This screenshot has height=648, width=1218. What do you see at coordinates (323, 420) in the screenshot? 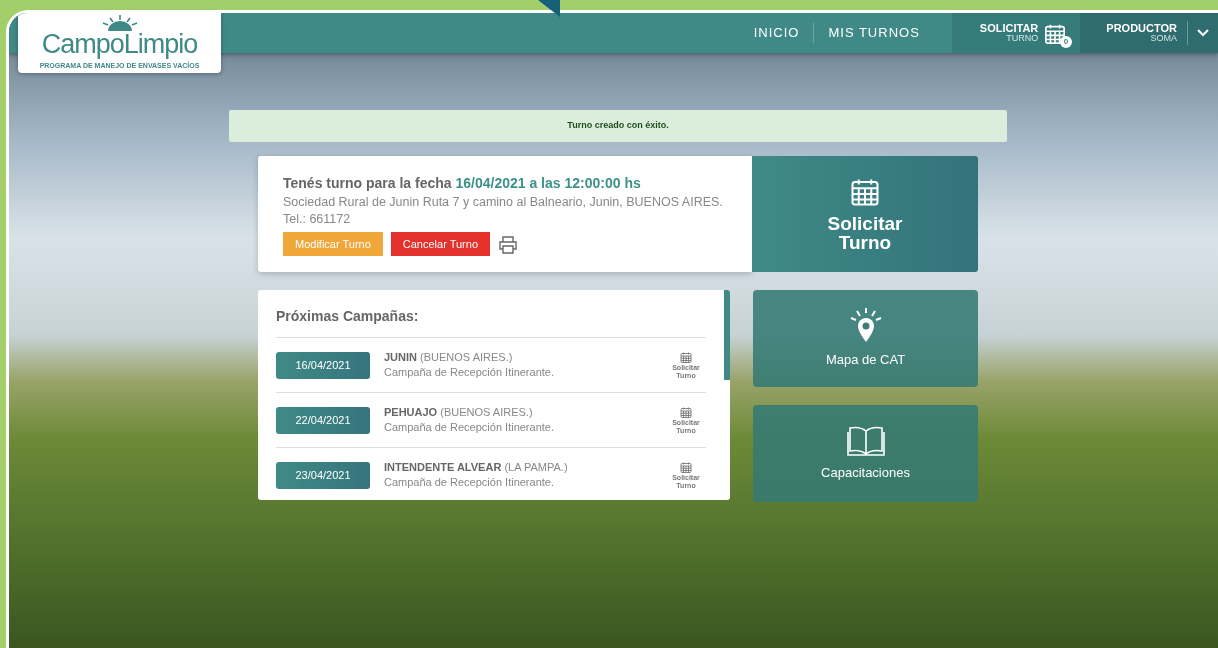
I see `campaign-date: 22/04/2021` at bounding box center [323, 420].